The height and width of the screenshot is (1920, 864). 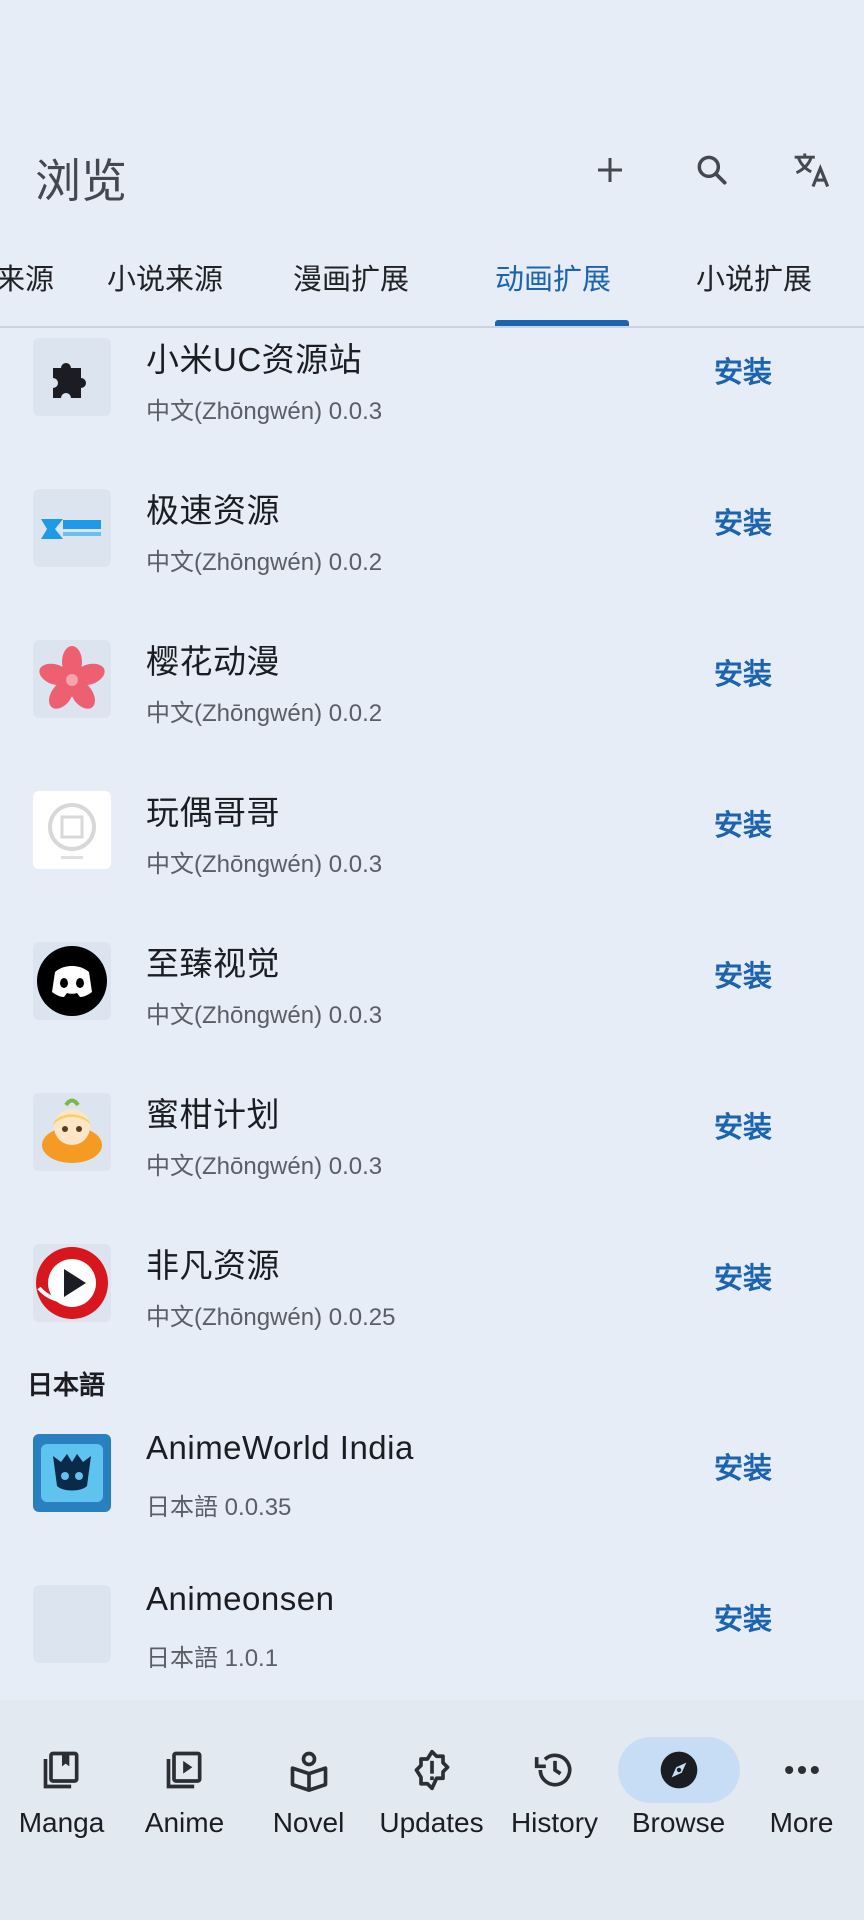 What do you see at coordinates (66, 1385) in the screenshot?
I see `section-header-japanese: 日本語` at bounding box center [66, 1385].